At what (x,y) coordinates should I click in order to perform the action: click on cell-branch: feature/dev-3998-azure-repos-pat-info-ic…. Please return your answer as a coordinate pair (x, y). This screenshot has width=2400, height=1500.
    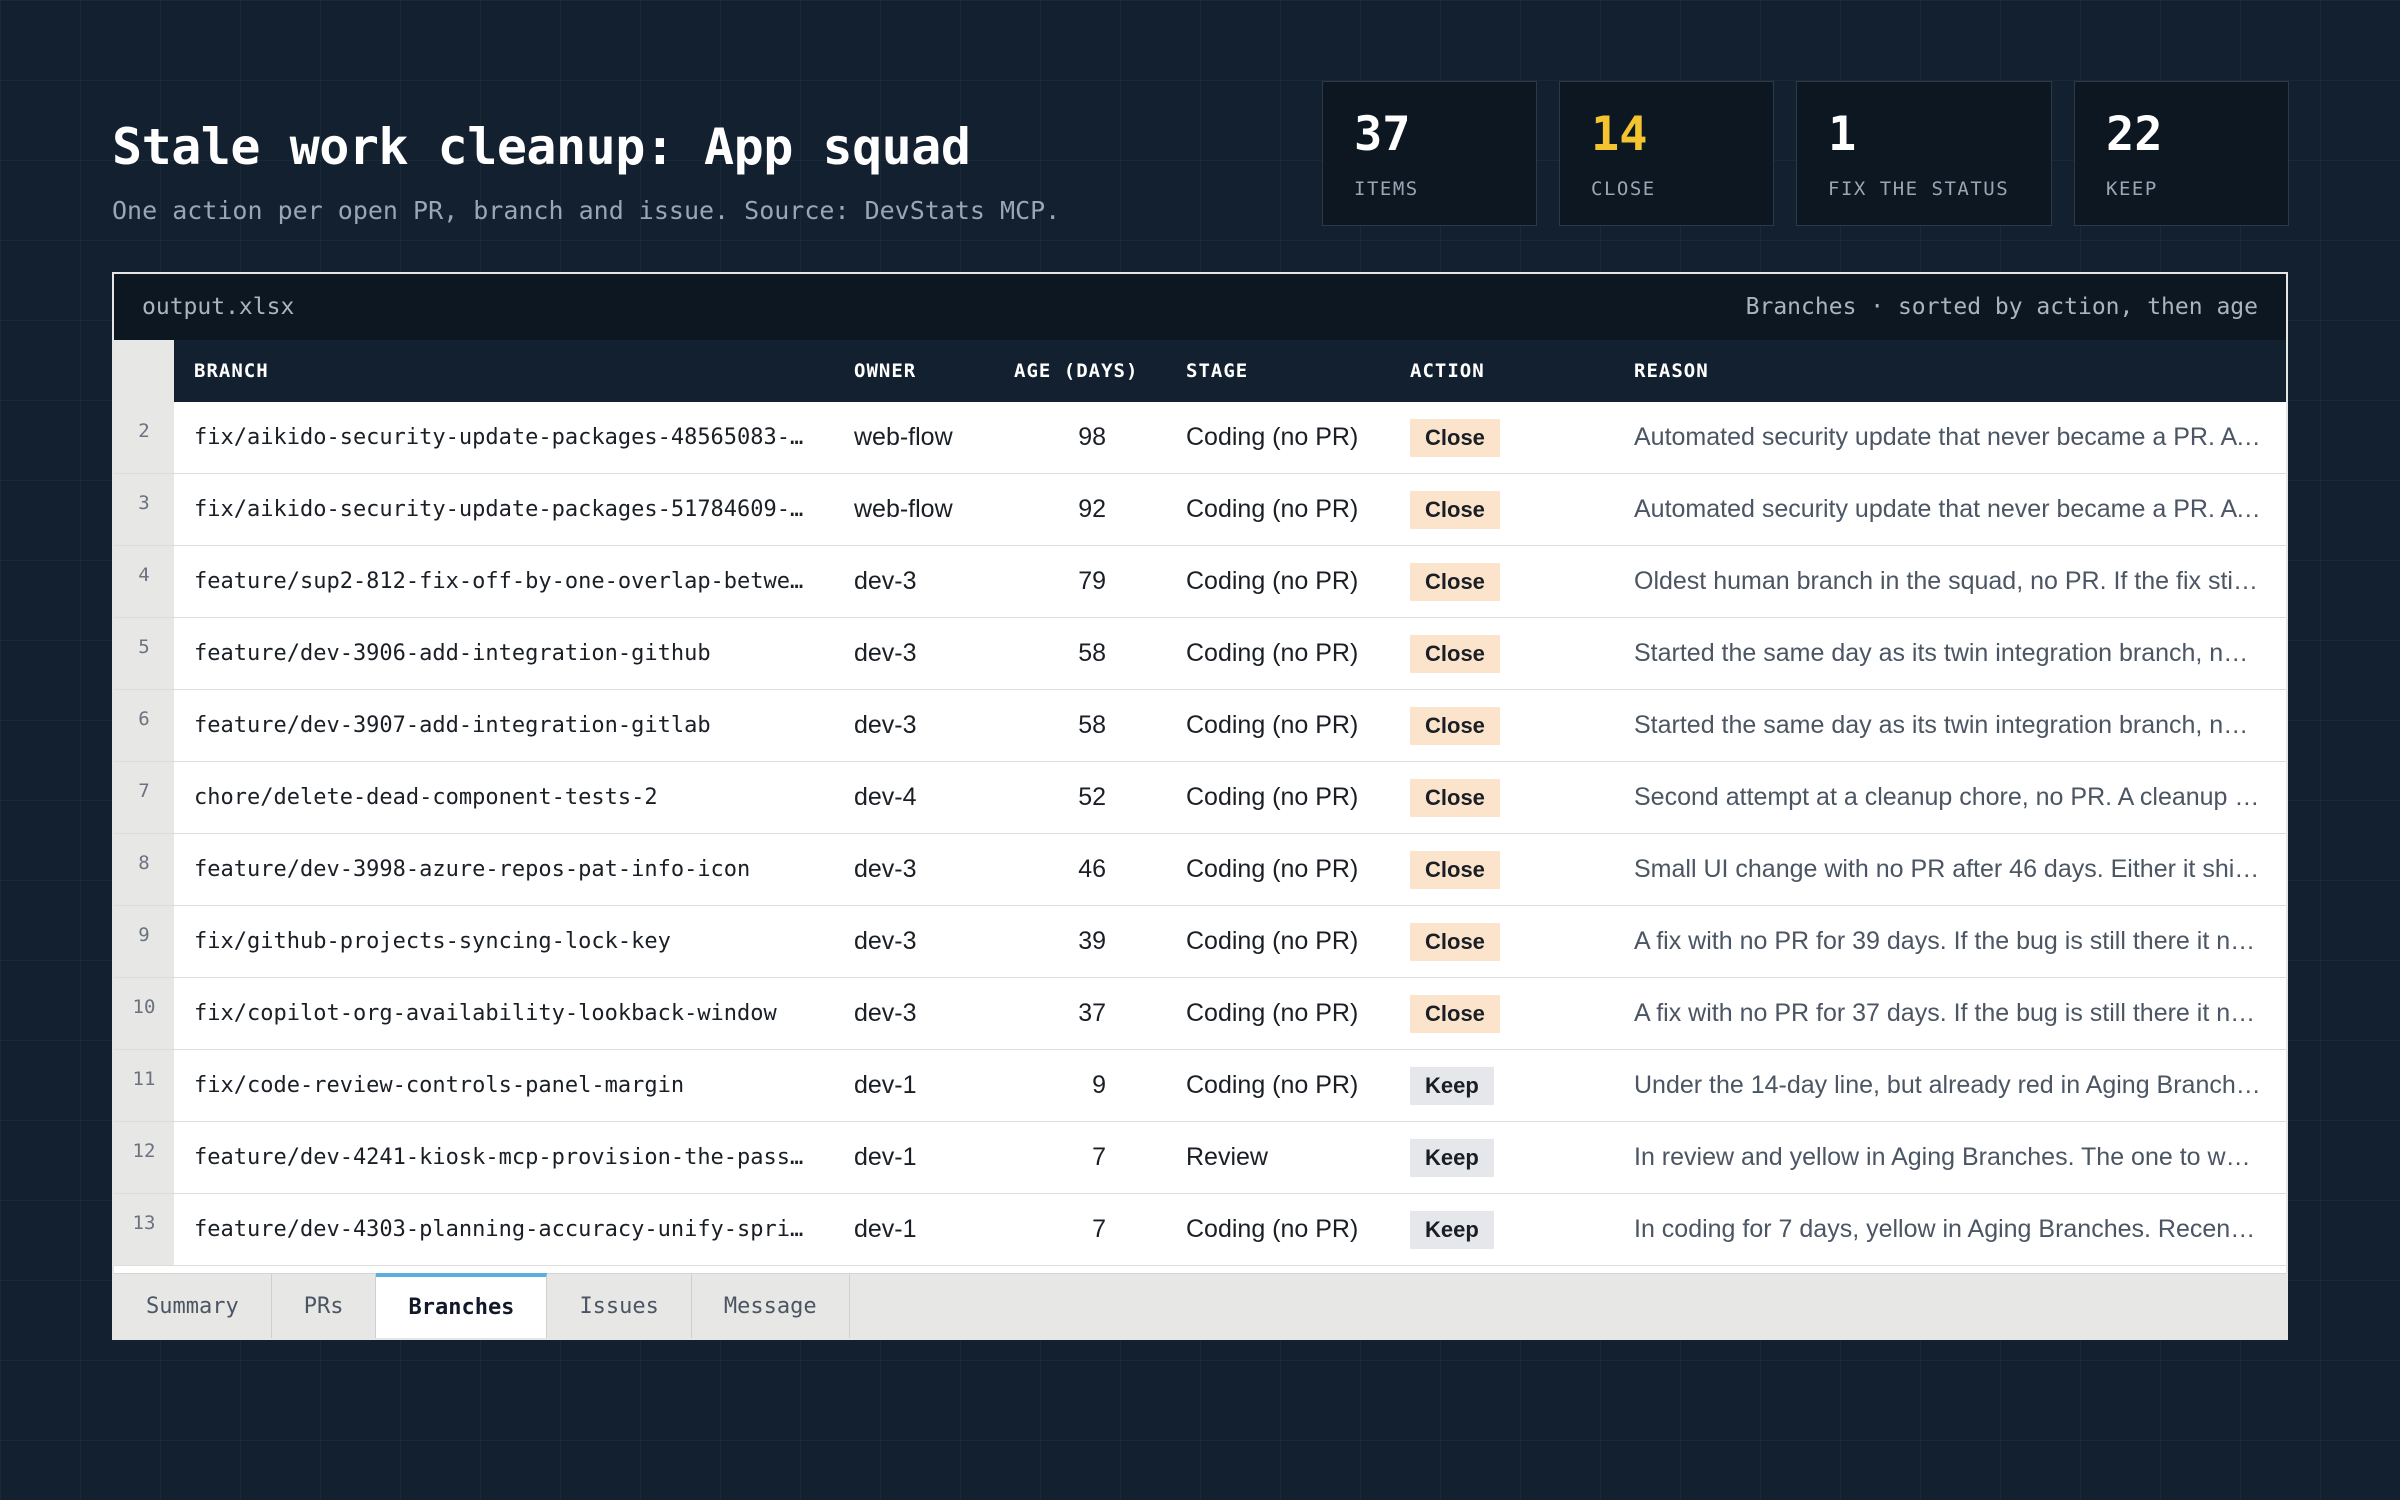
    Looking at the image, I should click on (504, 869).